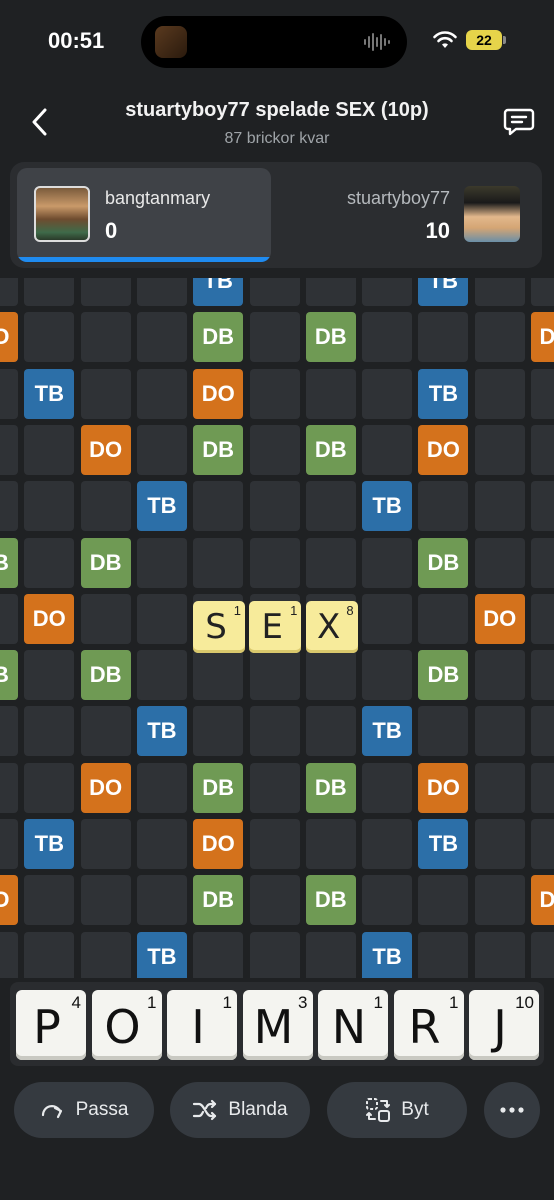 The height and width of the screenshot is (1200, 554). Describe the element at coordinates (353, 1025) in the screenshot. I see `rack-tile: N1` at that location.